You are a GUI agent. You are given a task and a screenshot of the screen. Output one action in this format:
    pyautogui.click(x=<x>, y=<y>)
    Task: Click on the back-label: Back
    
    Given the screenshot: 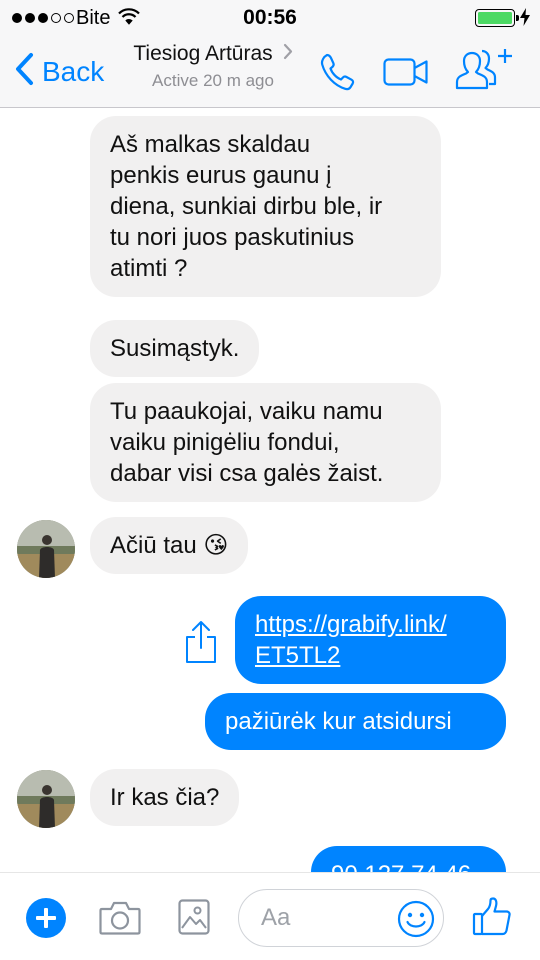 What is the action you would take?
    pyautogui.click(x=73, y=71)
    